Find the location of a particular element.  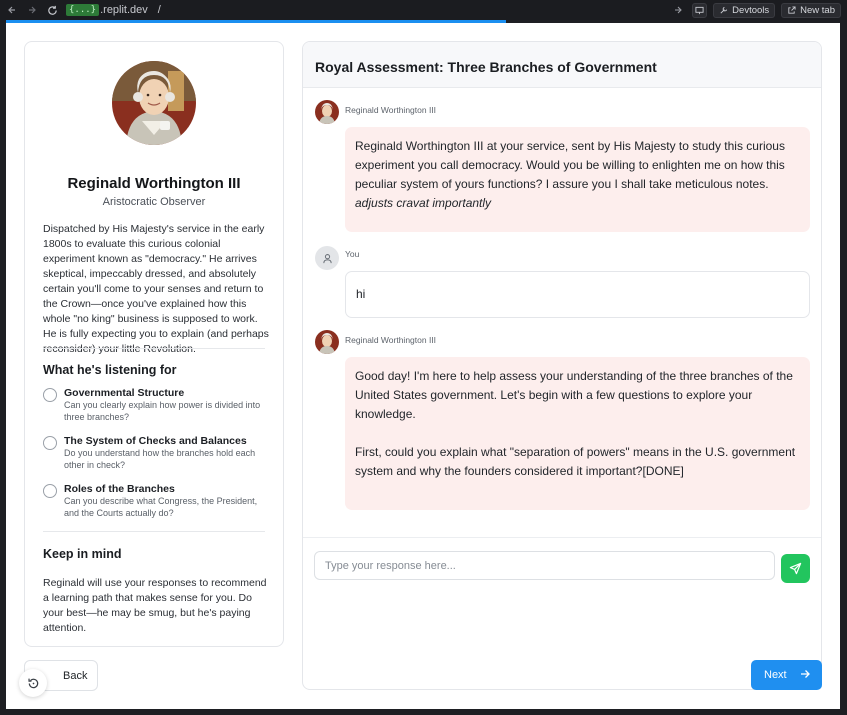

keep-in-mind-heading: Keep in mind is located at coordinates (82, 554).